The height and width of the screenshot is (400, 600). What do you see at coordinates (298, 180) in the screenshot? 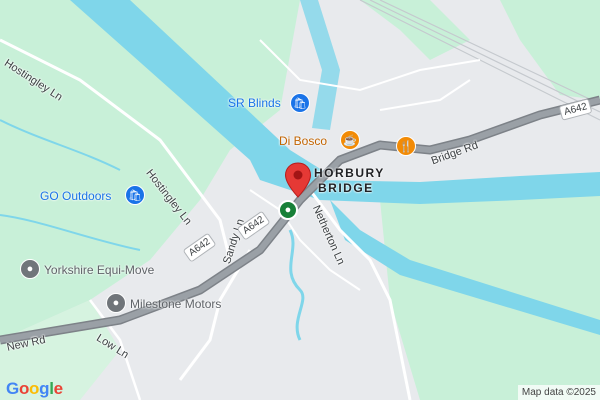
I see `location-pin-icon` at bounding box center [298, 180].